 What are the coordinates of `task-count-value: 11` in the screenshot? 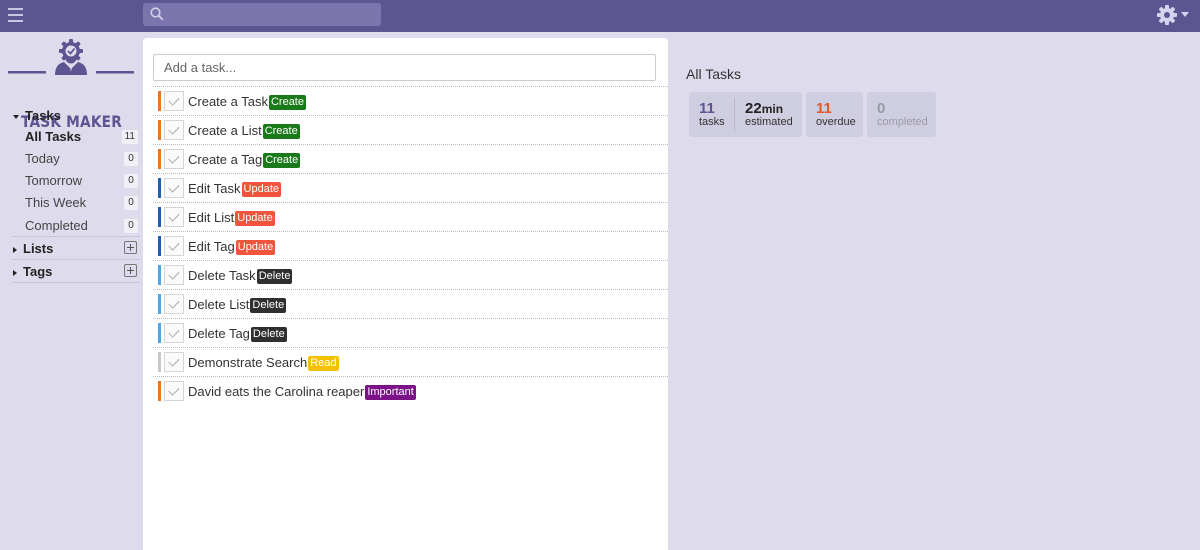 It's located at (707, 108).